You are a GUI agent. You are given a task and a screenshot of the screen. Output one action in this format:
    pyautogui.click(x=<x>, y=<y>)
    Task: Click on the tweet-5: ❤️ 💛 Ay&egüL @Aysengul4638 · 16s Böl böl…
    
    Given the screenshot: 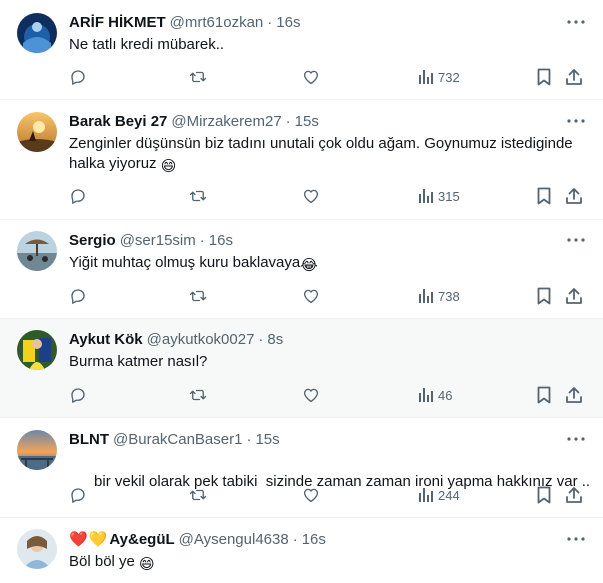 What is the action you would take?
    pyautogui.click(x=301, y=550)
    